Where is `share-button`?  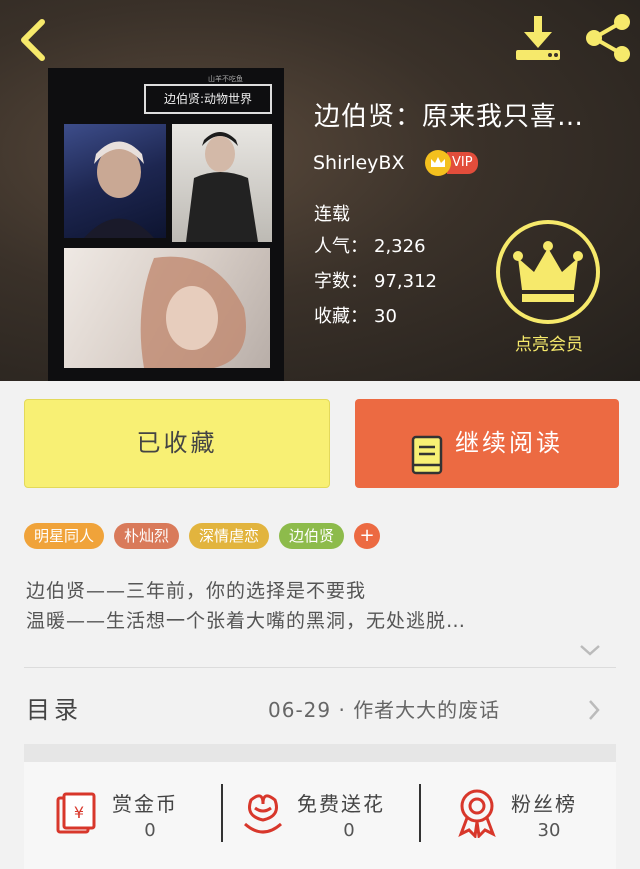
share-button is located at coordinates (608, 38).